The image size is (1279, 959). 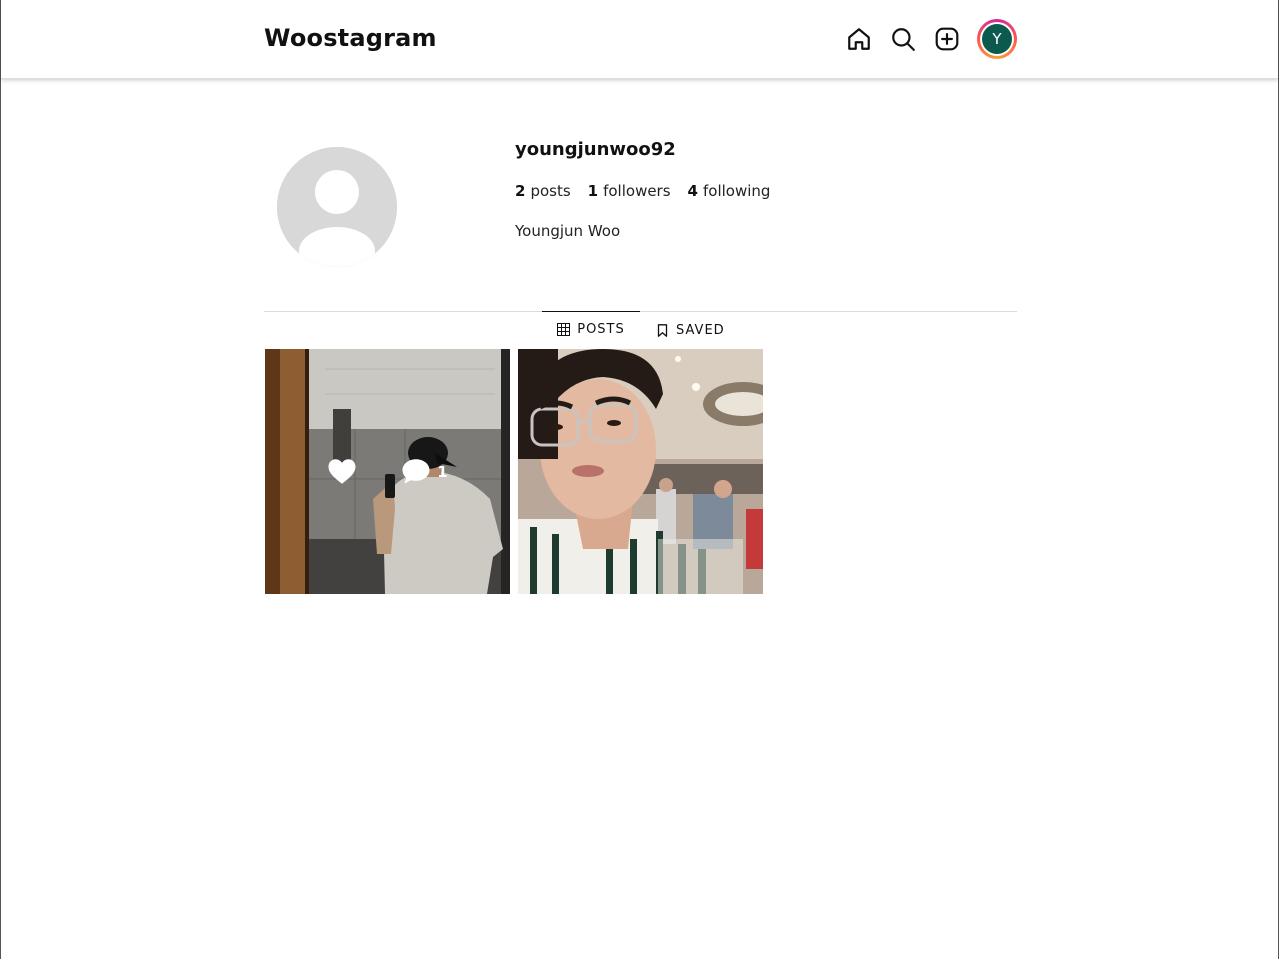 I want to click on avatar: Y, so click(x=997, y=39).